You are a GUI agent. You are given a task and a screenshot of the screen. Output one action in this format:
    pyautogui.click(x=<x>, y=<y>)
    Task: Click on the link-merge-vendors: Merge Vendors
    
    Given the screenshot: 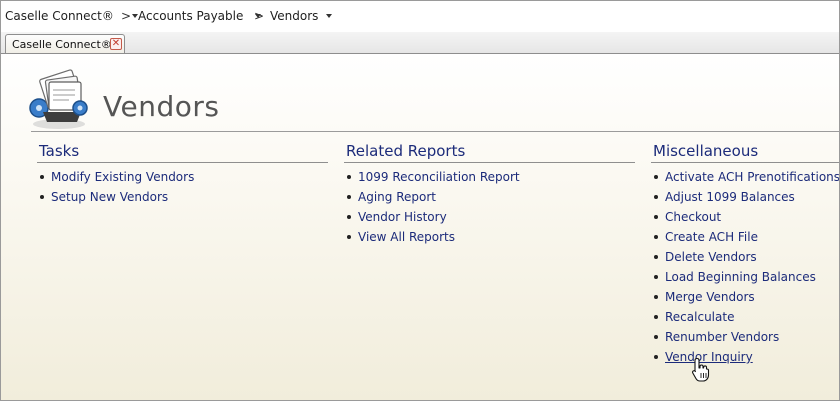 What is the action you would take?
    pyautogui.click(x=710, y=297)
    